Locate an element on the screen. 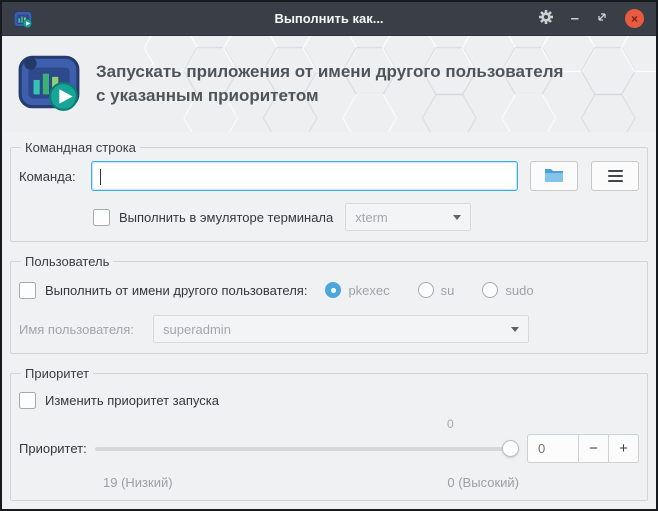  slider-handle is located at coordinates (510, 448).